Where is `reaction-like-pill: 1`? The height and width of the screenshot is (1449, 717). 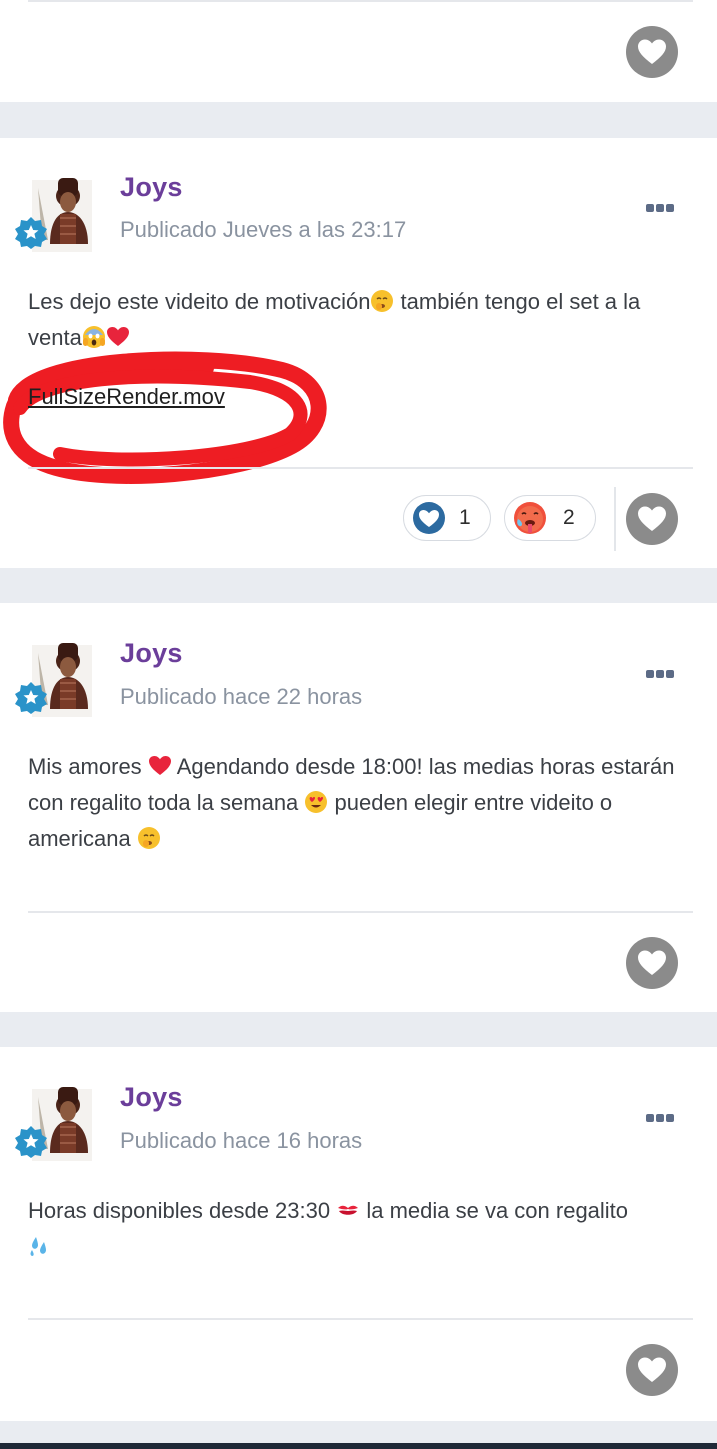
reaction-like-pill: 1 is located at coordinates (447, 518).